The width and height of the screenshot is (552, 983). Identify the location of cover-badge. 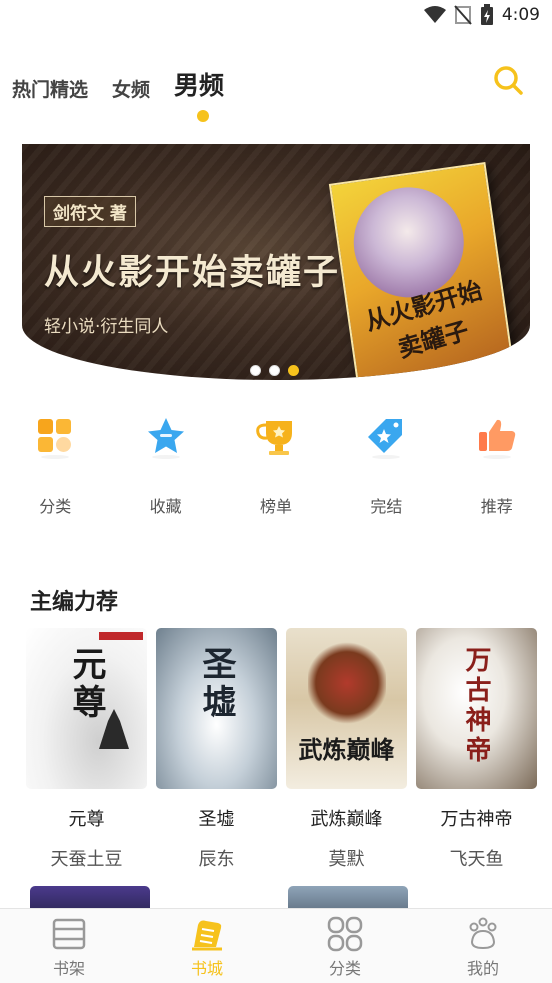
(121, 636).